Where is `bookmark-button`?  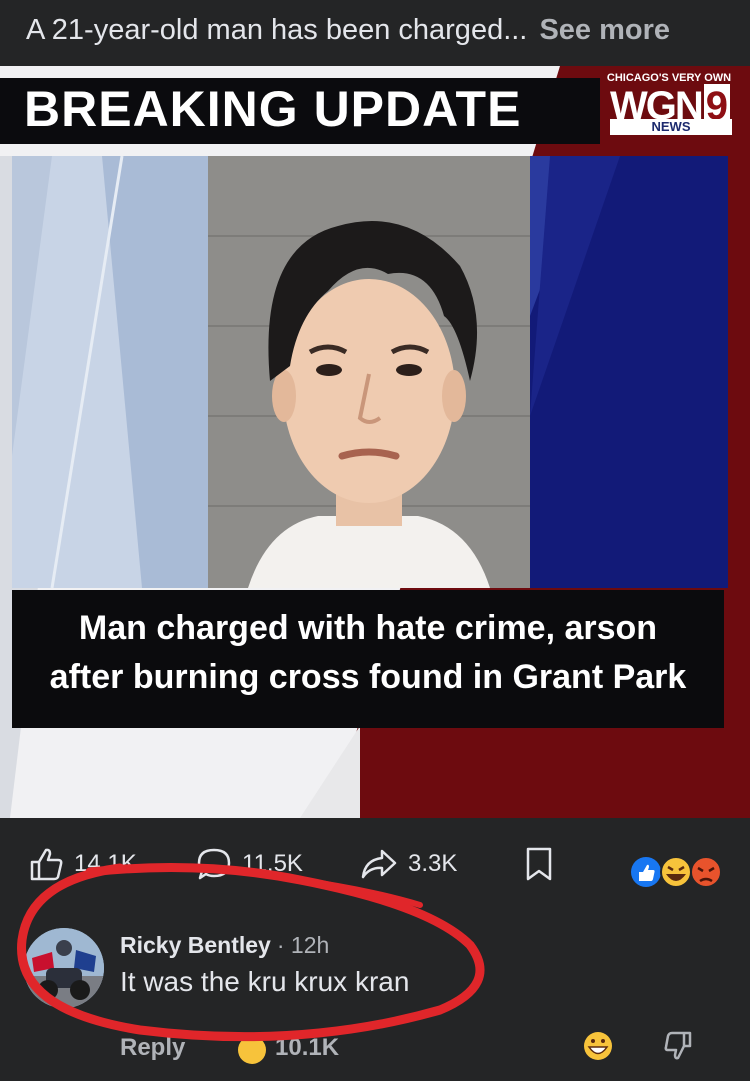 bookmark-button is located at coordinates (539, 864).